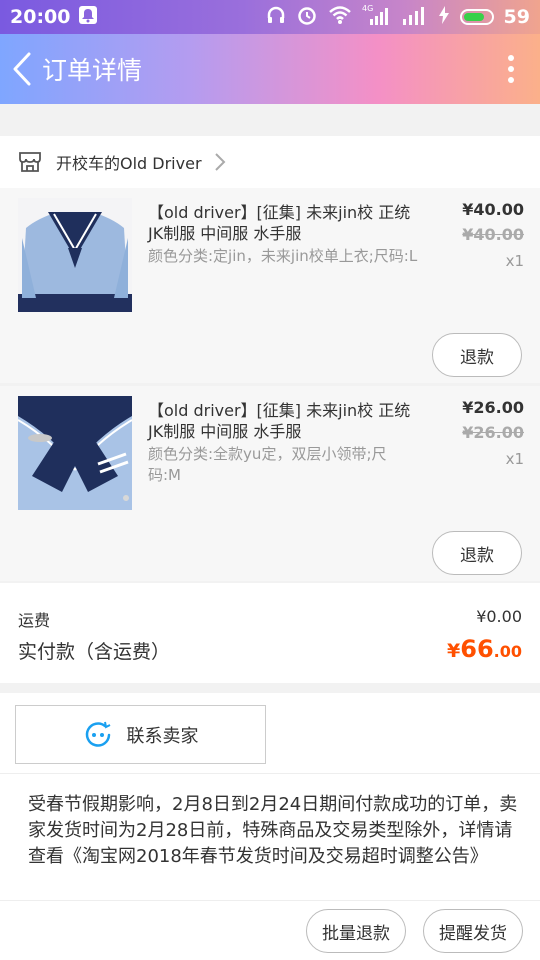 This screenshot has height=960, width=540. Describe the element at coordinates (270, 930) in the screenshot. I see `bottom-action-bar: 批量退款 提醒发货` at that location.